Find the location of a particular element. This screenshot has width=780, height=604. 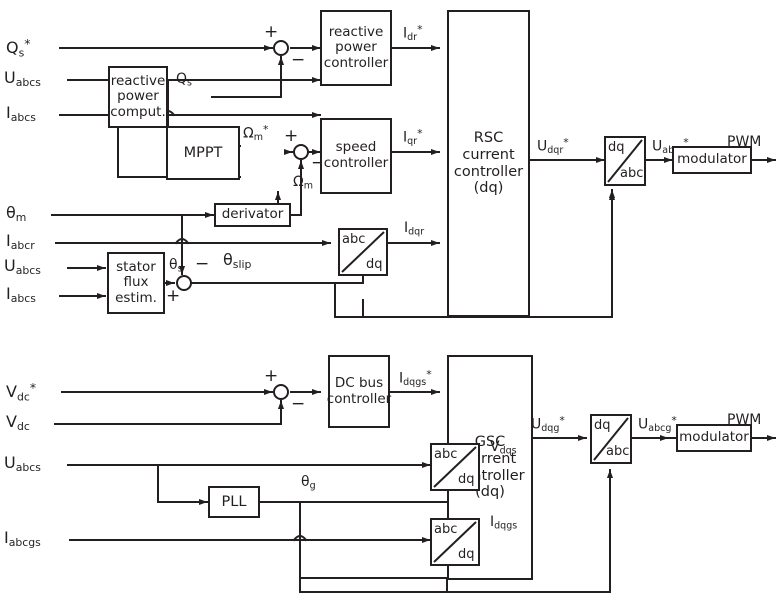

transform-abc-dq-grid-current: abc dq is located at coordinates (455, 542).